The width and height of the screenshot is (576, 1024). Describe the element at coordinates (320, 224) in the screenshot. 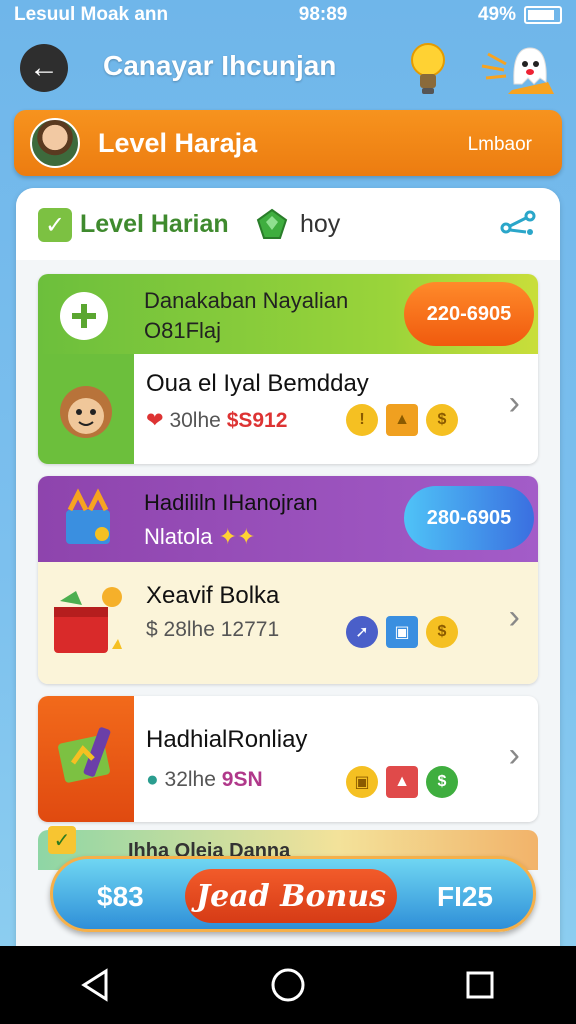

I see `panel-subtitle: hoy` at that location.